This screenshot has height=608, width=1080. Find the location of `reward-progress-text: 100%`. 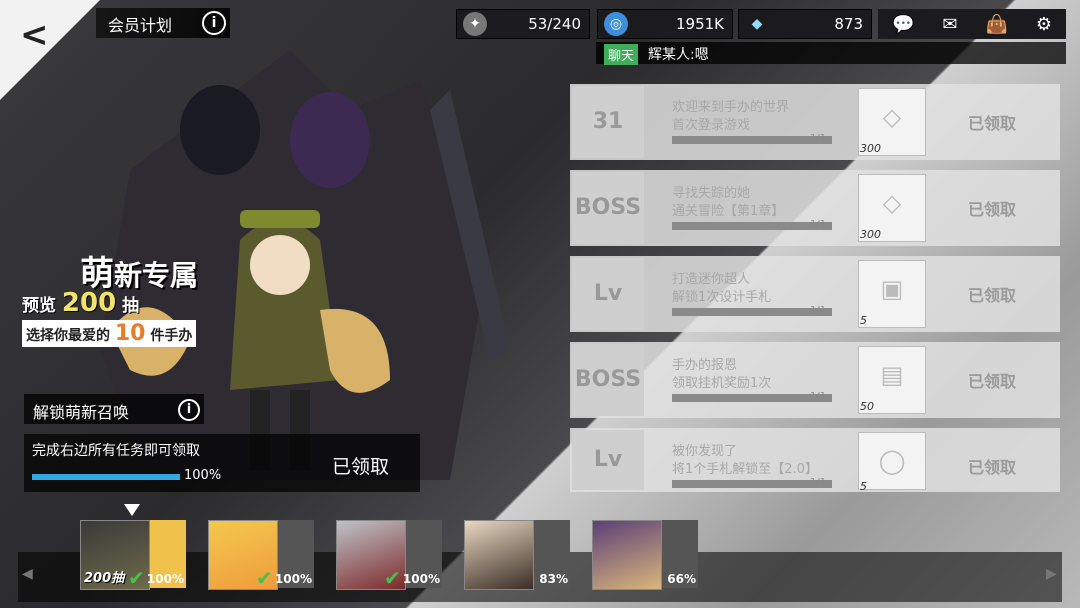

reward-progress-text: 100% is located at coordinates (203, 475).